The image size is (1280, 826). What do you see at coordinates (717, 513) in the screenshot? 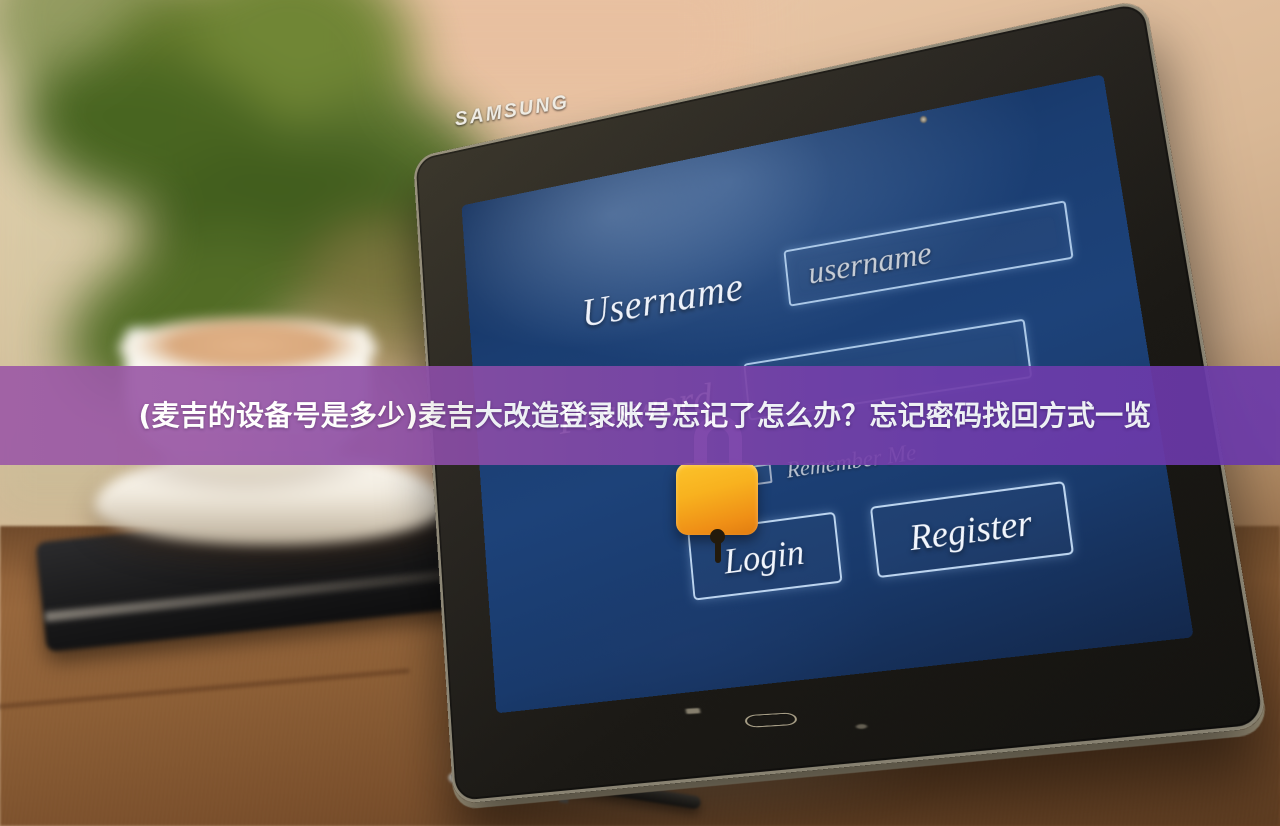
I see `padlock-body` at bounding box center [717, 513].